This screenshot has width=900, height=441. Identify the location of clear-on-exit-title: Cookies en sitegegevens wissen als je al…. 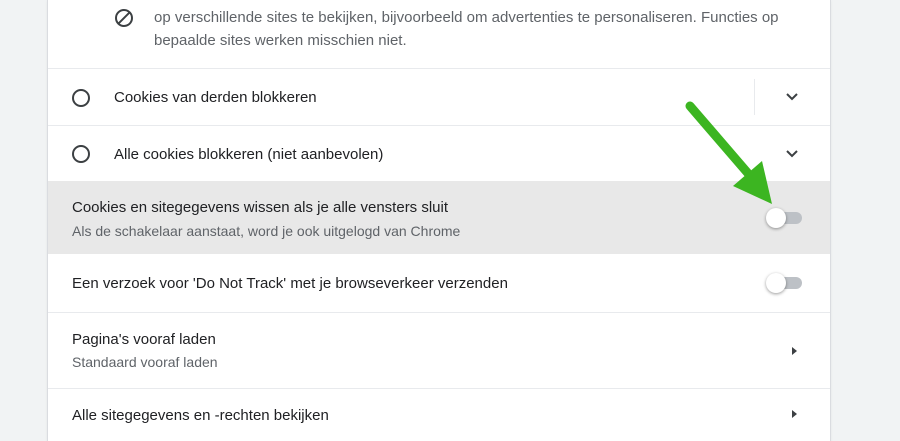
(260, 207).